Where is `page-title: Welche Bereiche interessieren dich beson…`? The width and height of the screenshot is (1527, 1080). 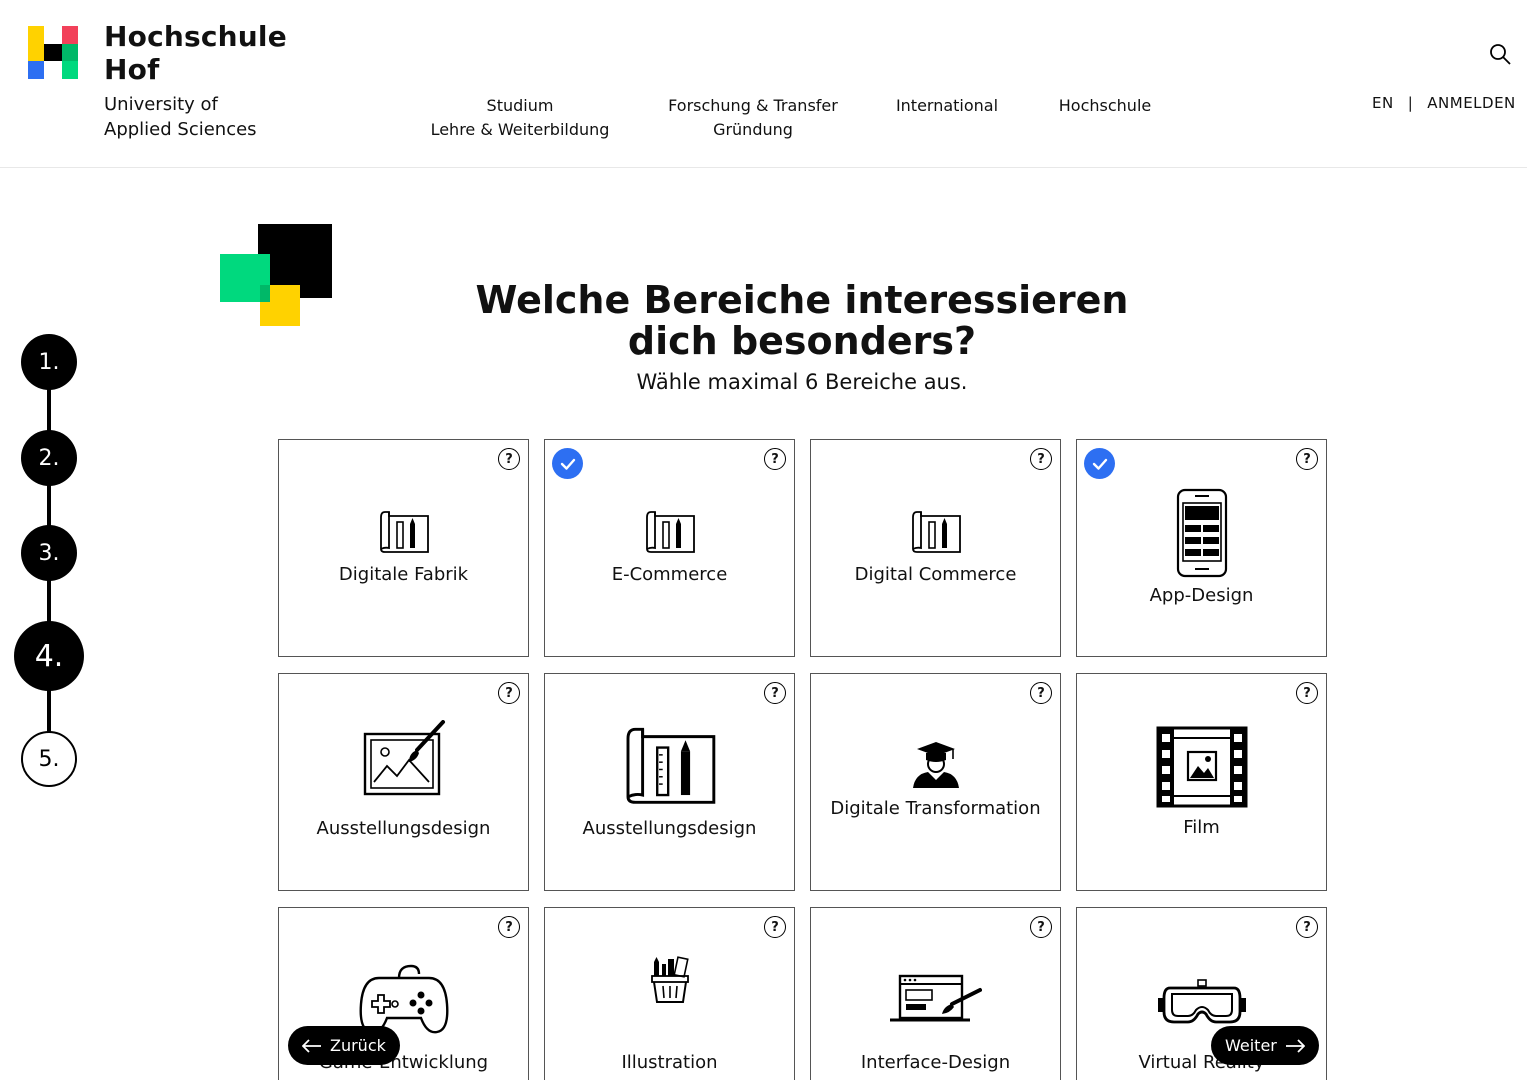 page-title: Welche Bereiche interessieren dich beson… is located at coordinates (802, 321).